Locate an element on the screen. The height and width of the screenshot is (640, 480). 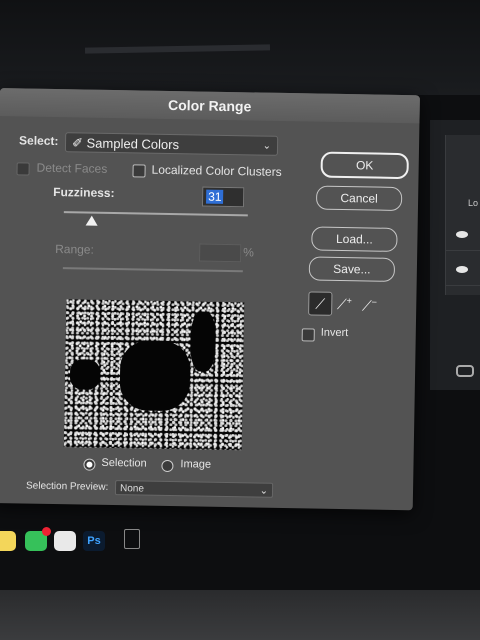
fuzziness-input: 31 is located at coordinates (223, 197).